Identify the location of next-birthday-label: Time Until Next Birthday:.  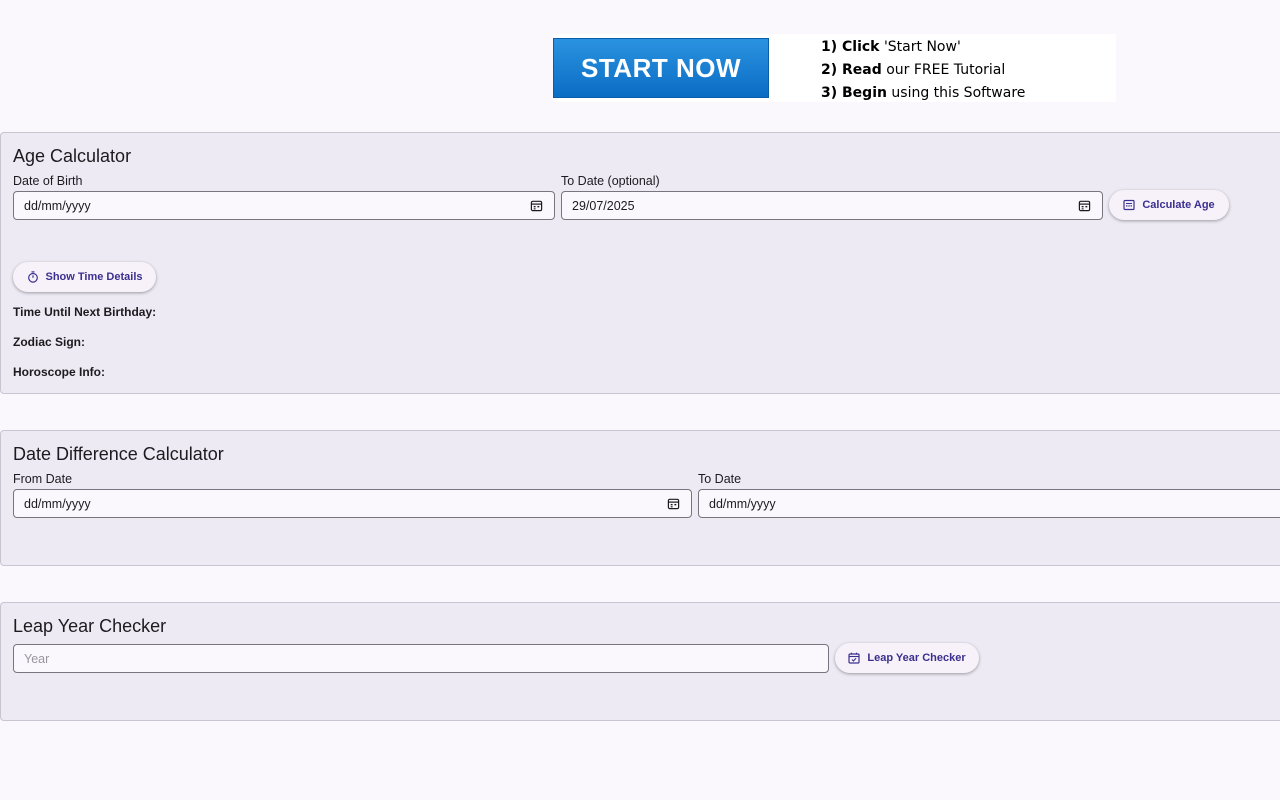
(85, 312).